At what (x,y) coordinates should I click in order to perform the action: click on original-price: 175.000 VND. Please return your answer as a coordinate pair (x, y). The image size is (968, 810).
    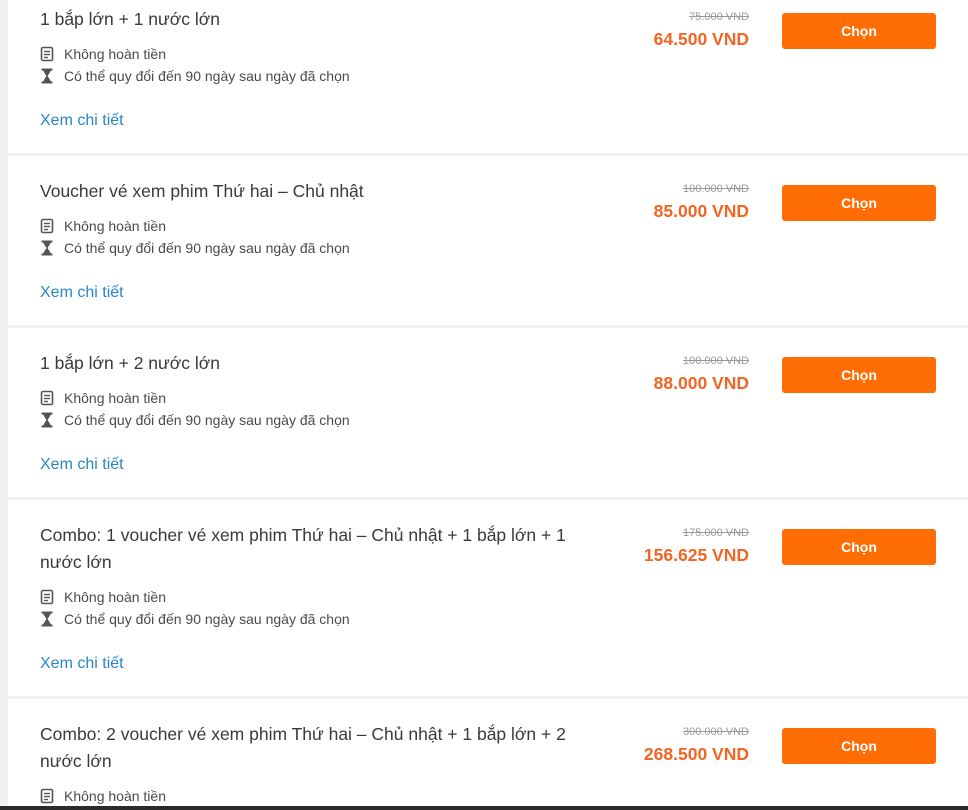
    Looking at the image, I should click on (715, 533).